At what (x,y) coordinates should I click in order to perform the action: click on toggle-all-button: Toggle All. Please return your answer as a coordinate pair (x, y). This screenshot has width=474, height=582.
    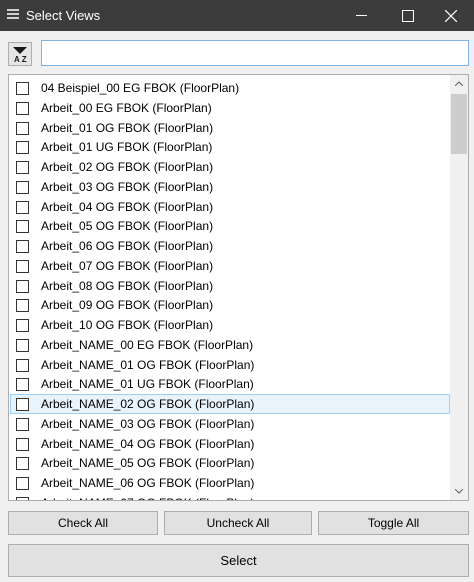
    Looking at the image, I should click on (393, 523).